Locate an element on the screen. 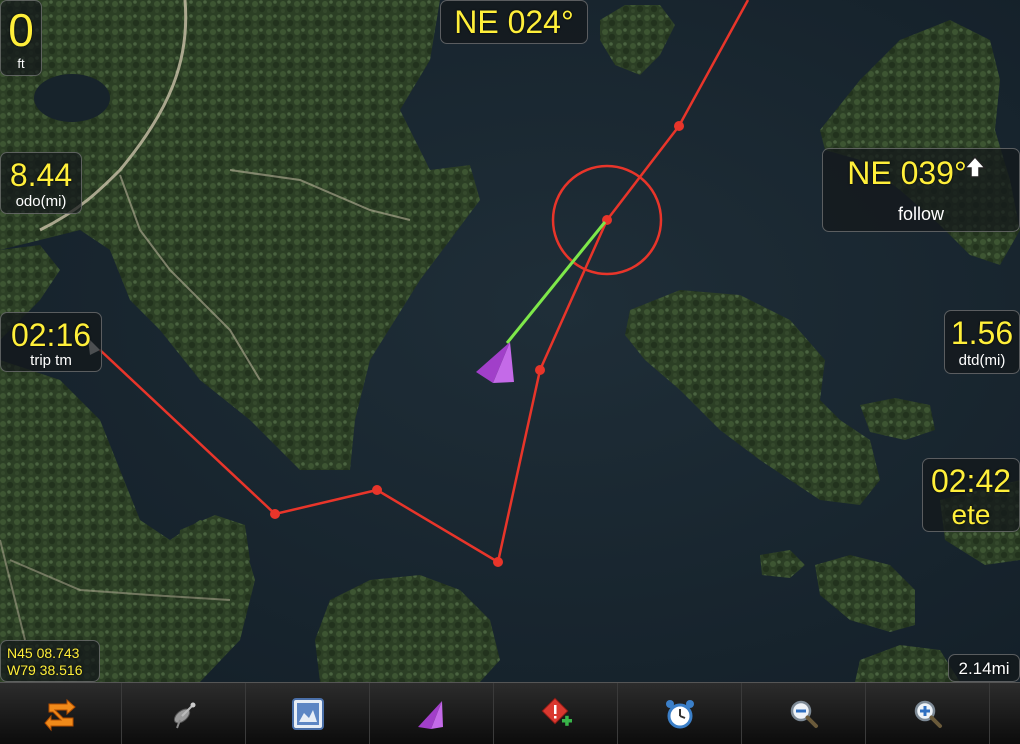 This screenshot has height=744, width=1020. heading-value: NE 024° is located at coordinates (514, 22).